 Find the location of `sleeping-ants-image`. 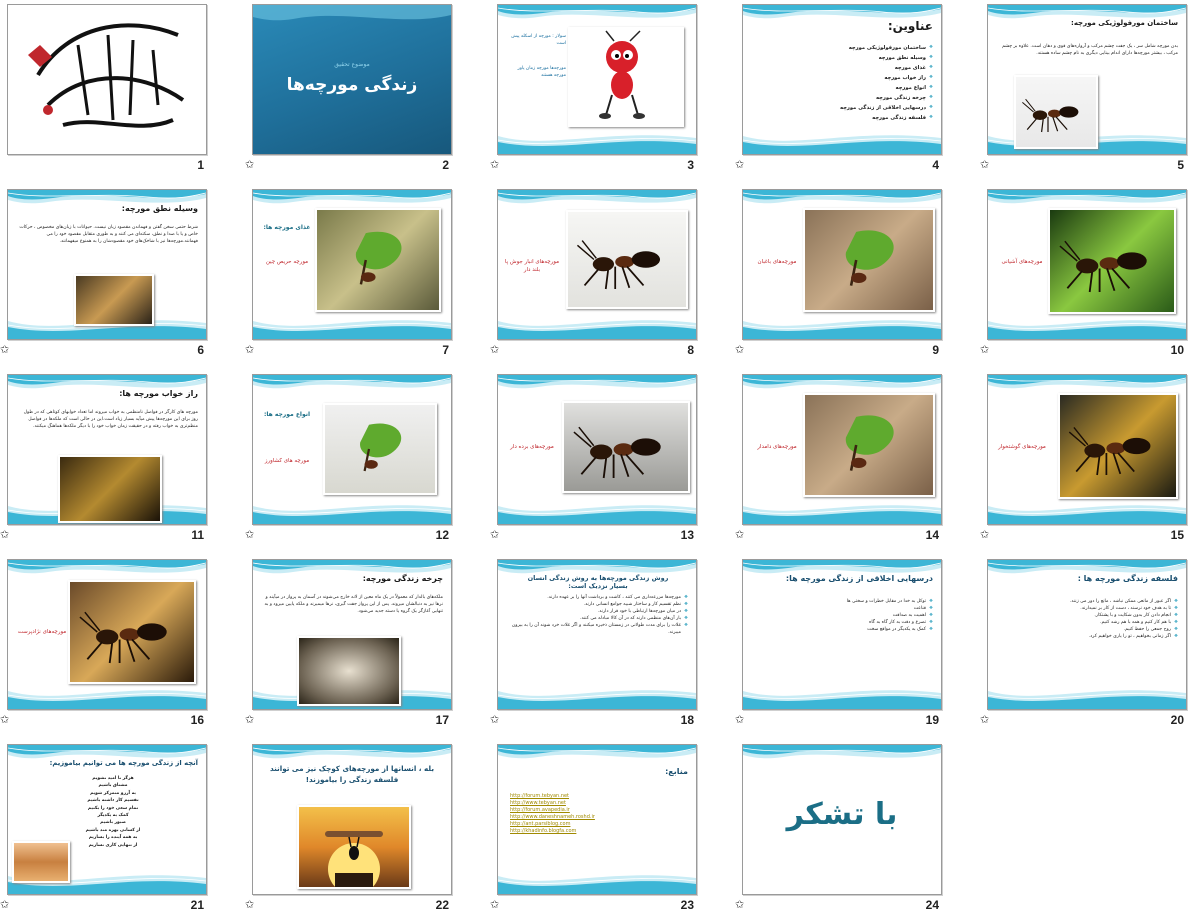

sleeping-ants-image is located at coordinates (110, 489).